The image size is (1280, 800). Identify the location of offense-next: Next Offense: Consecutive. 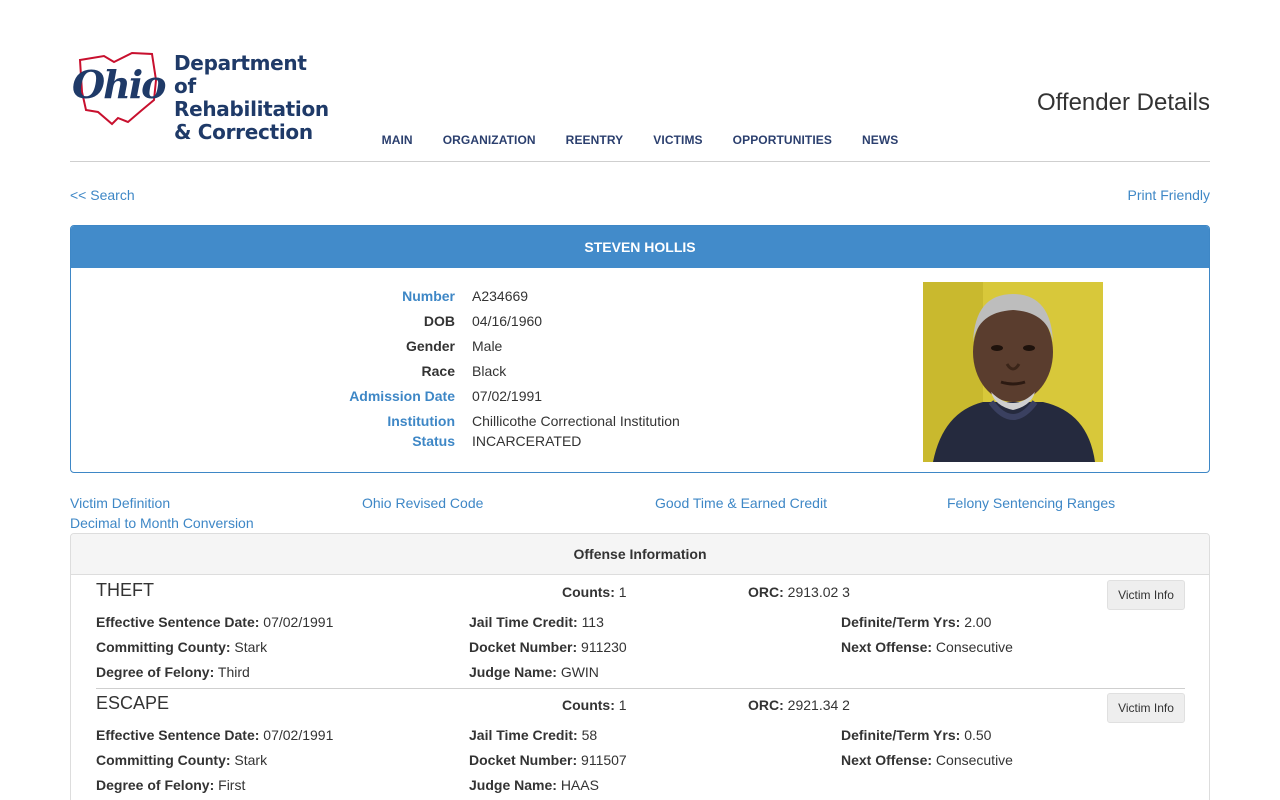
(927, 760).